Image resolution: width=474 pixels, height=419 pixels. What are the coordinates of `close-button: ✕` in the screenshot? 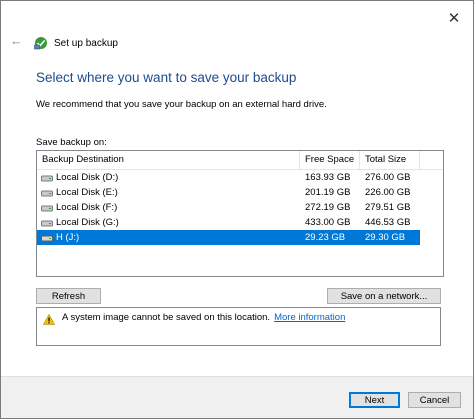 It's located at (454, 18).